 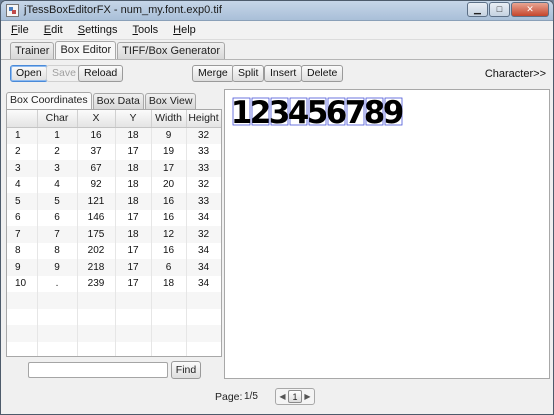 I want to click on open-button: Open, so click(x=29, y=73).